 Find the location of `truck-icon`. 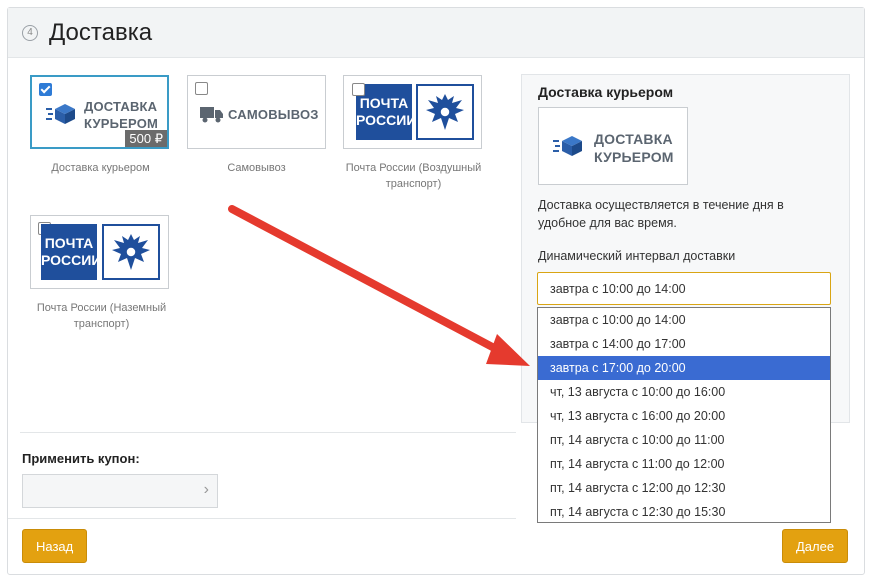

truck-icon is located at coordinates (211, 115).